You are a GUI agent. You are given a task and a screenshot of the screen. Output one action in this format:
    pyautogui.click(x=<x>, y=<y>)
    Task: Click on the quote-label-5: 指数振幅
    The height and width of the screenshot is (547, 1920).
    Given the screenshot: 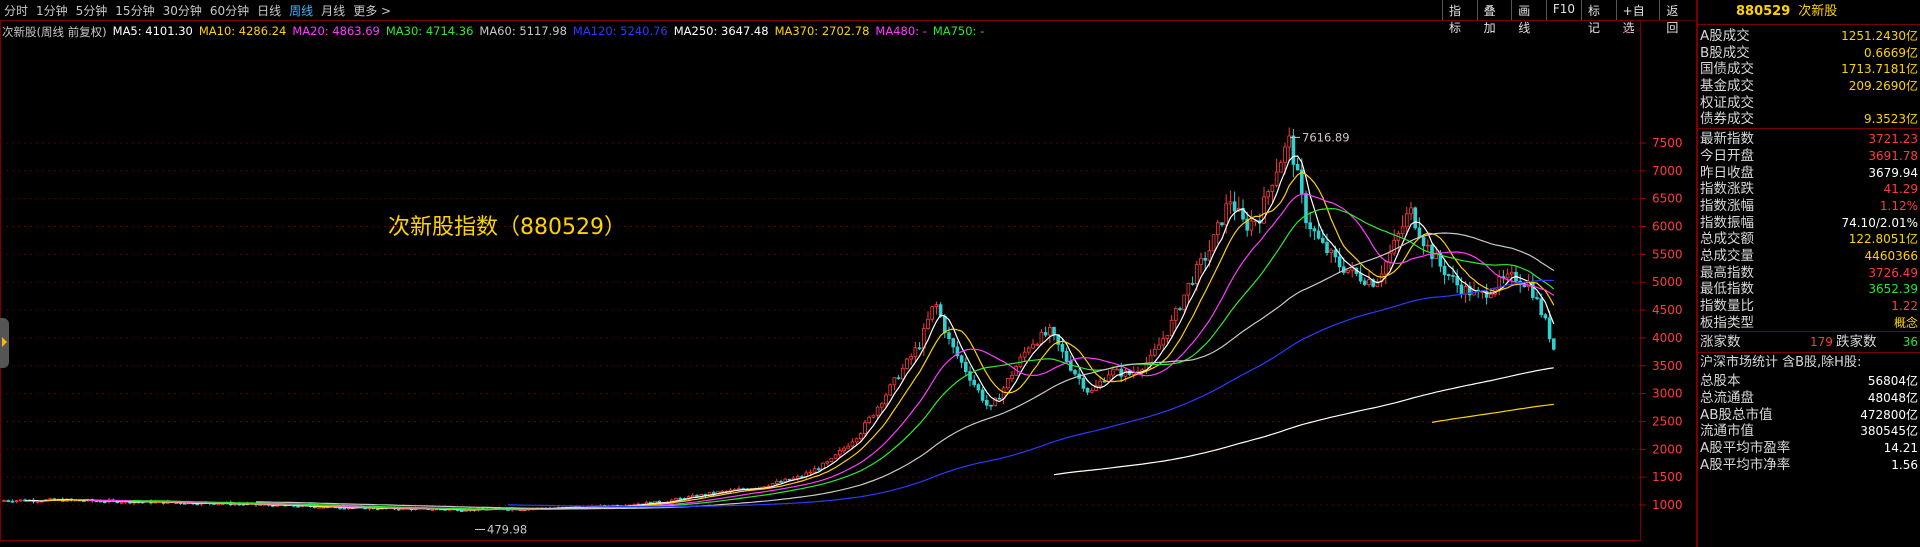 What is the action you would take?
    pyautogui.click(x=1727, y=222)
    